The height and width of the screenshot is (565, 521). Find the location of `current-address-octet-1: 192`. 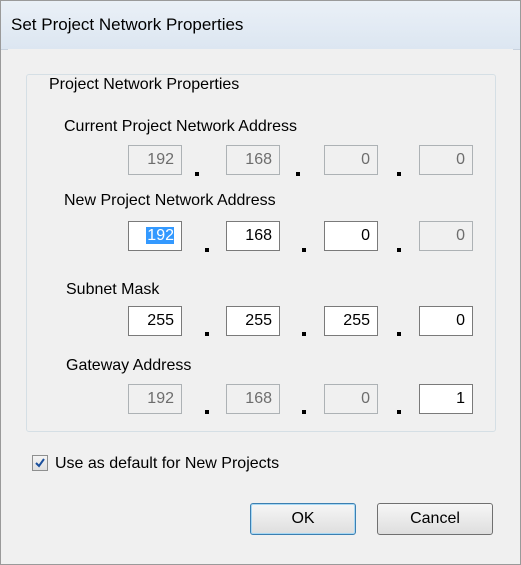

current-address-octet-1: 192 is located at coordinates (155, 160).